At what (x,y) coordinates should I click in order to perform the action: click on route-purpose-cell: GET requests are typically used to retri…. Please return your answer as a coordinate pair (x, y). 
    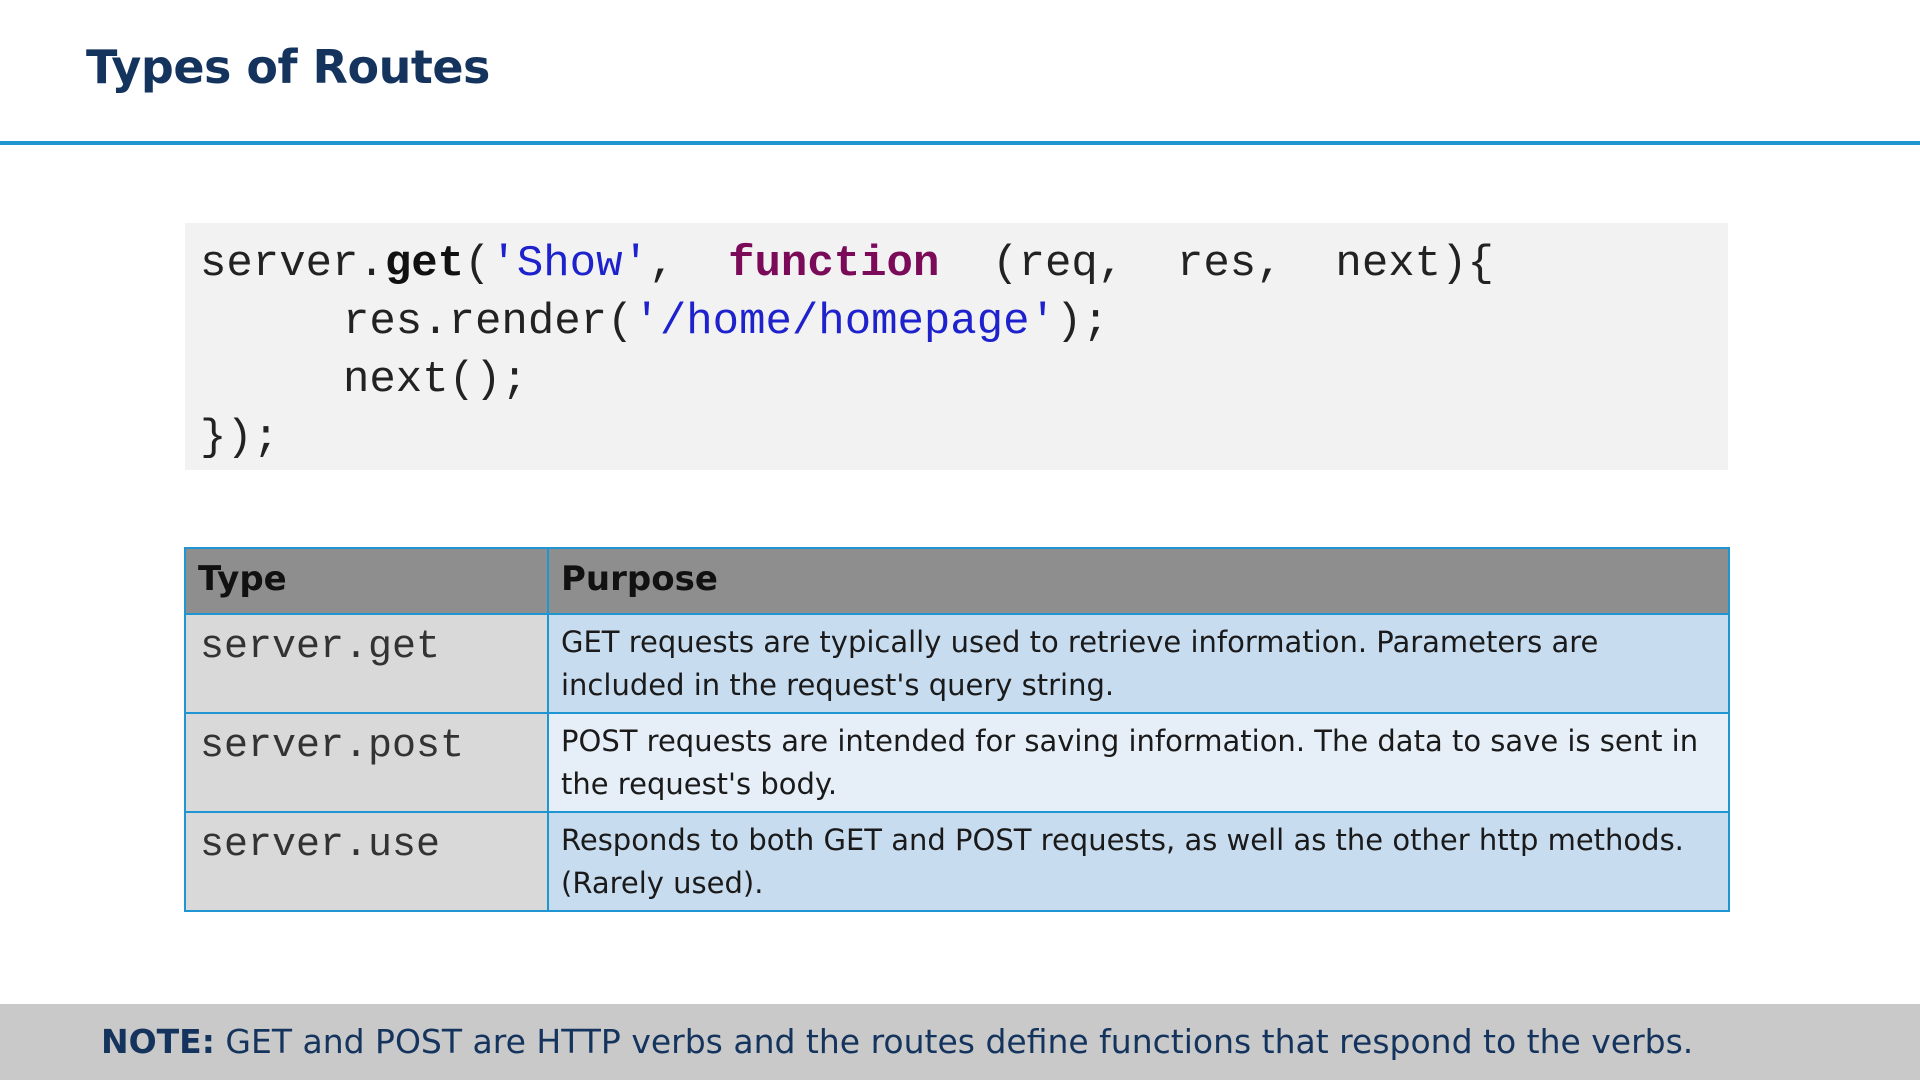
    Looking at the image, I should click on (1138, 663).